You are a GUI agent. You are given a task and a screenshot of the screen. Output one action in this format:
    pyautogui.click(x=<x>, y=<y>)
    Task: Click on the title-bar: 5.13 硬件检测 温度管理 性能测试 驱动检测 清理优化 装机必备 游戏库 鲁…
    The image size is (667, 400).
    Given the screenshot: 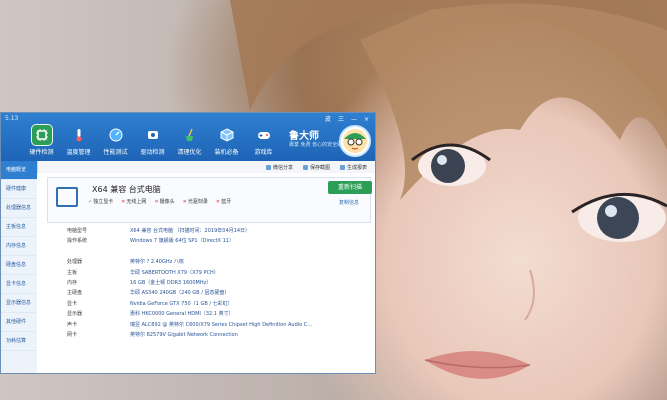 What is the action you would take?
    pyautogui.click(x=188, y=137)
    